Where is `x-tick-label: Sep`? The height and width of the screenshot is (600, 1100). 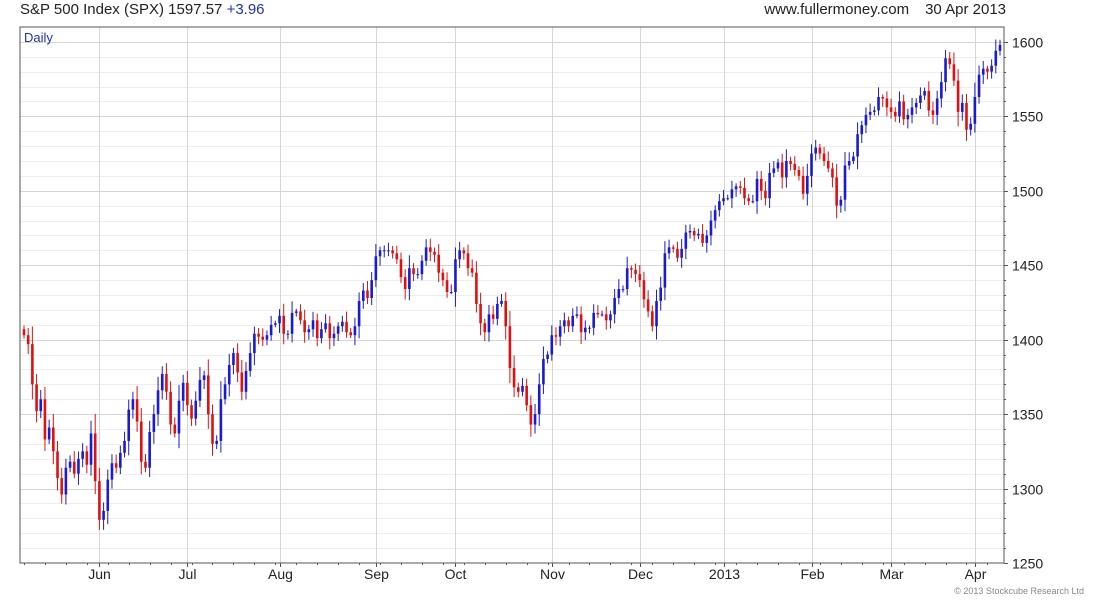
x-tick-label: Sep is located at coordinates (376, 574).